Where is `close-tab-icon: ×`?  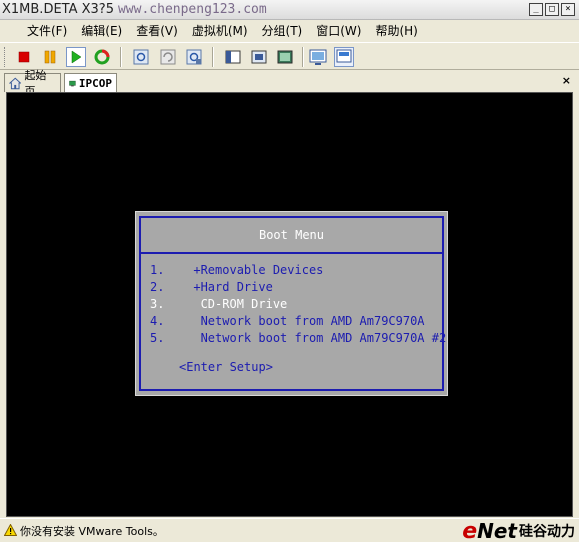
close-tab-icon: × is located at coordinates (566, 80).